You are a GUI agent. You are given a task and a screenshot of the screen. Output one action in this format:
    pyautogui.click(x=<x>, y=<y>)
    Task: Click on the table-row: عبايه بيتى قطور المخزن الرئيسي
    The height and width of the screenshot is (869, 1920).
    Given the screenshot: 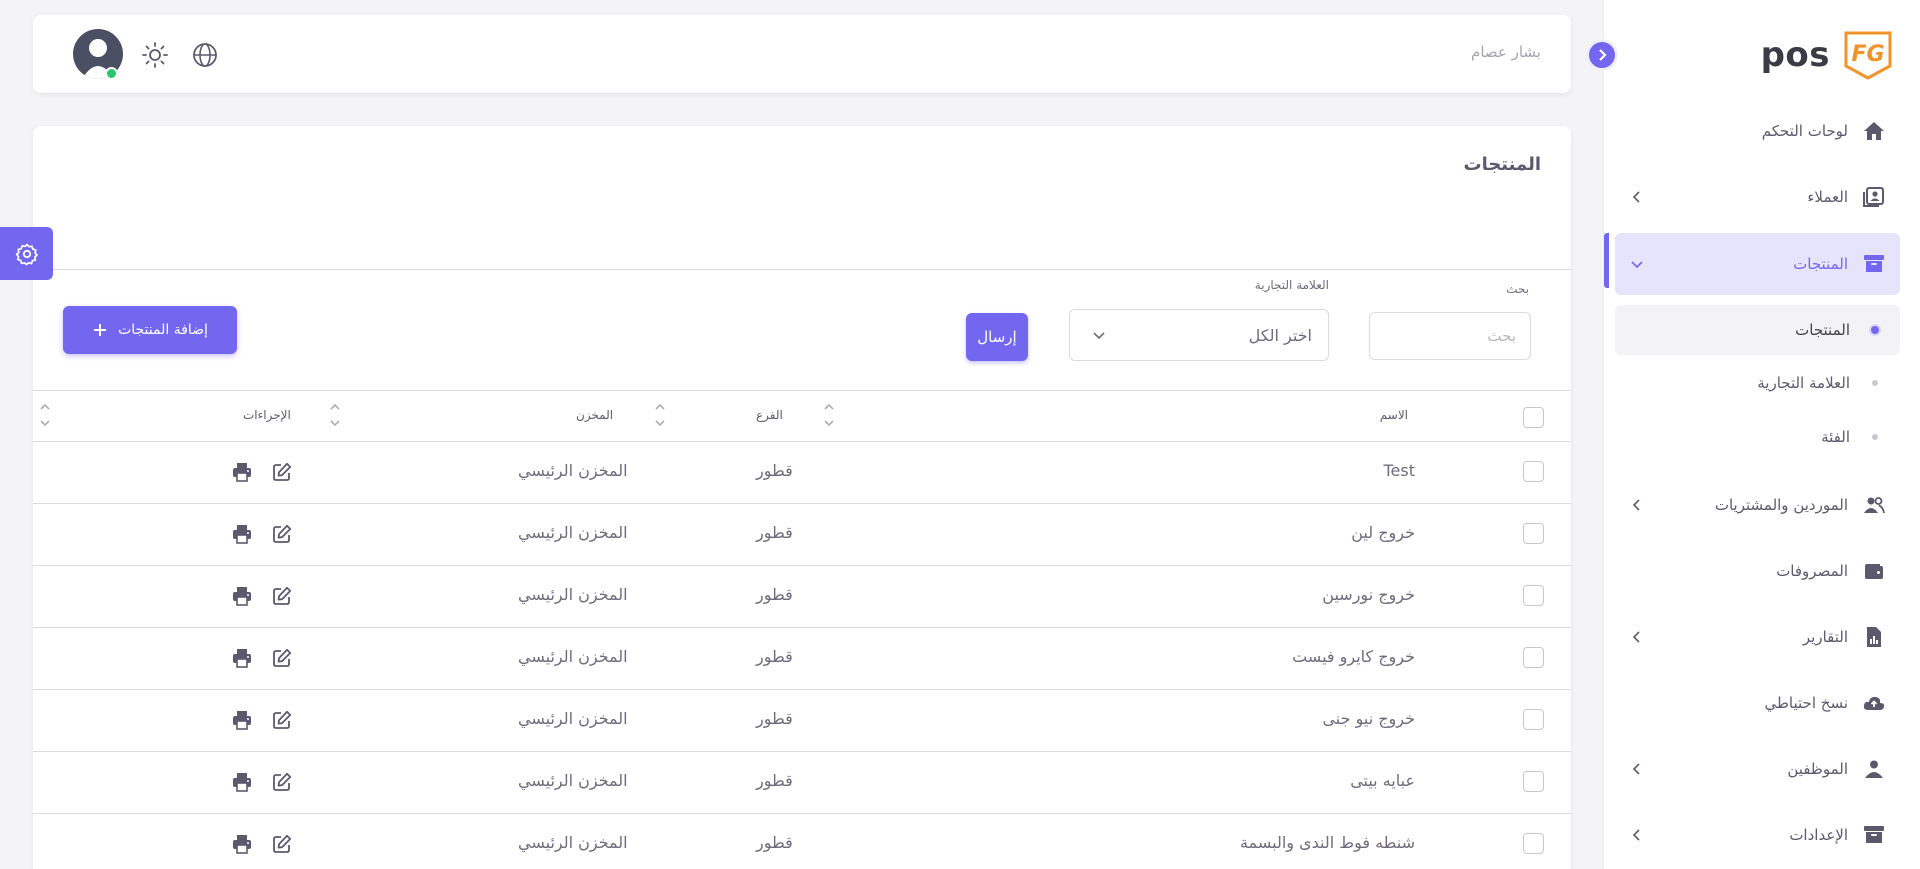 What is the action you would take?
    pyautogui.click(x=802, y=781)
    